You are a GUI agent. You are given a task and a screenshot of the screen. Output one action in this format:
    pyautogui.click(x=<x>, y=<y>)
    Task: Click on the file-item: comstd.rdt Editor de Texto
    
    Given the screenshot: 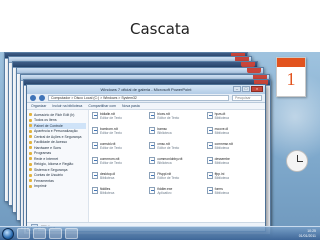 What is the action you would take?
    pyautogui.click(x=119, y=149)
    